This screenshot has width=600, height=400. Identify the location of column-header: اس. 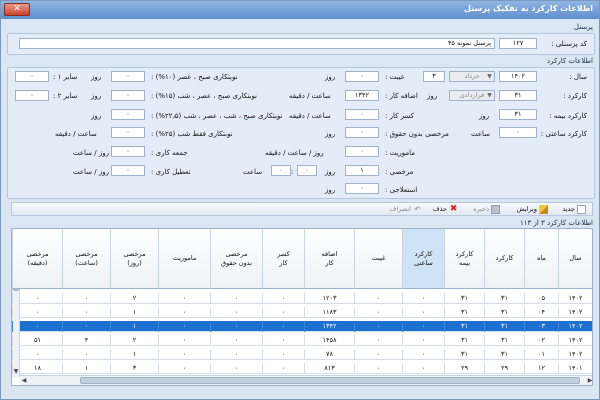
(11, 259).